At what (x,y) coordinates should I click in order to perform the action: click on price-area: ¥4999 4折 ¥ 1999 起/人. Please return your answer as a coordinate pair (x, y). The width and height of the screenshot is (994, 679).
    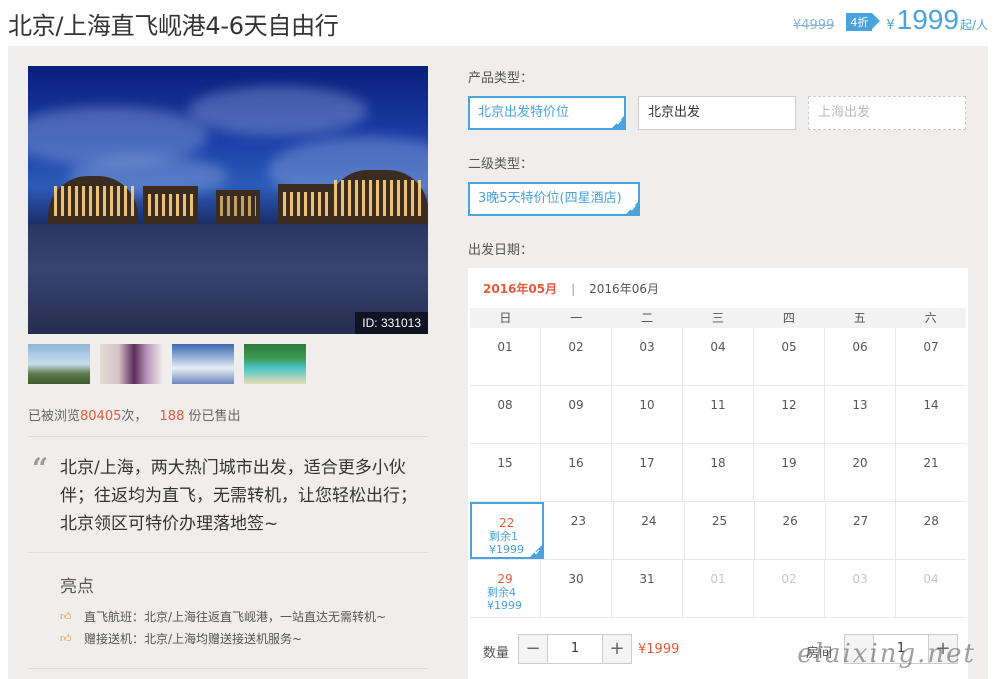
    Looking at the image, I should click on (890, 20).